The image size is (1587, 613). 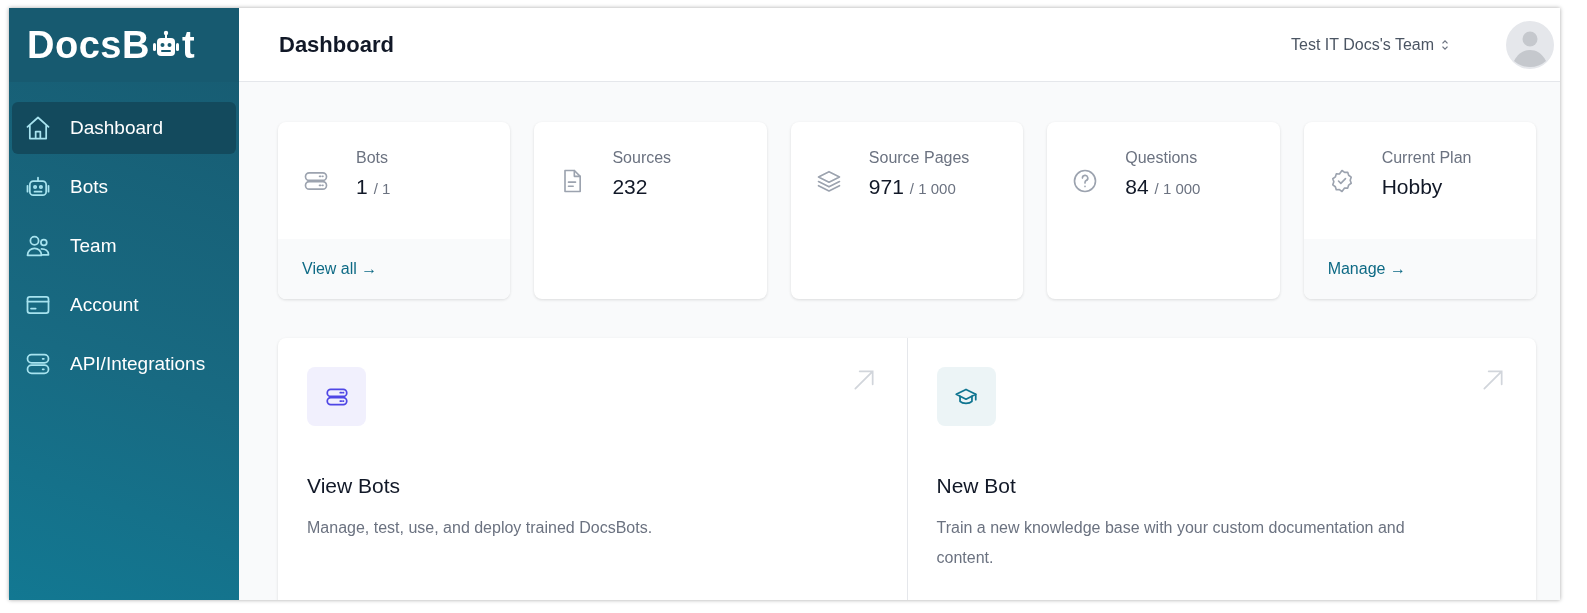 What do you see at coordinates (382, 188) in the screenshot?
I see `stat-limit: / 1` at bounding box center [382, 188].